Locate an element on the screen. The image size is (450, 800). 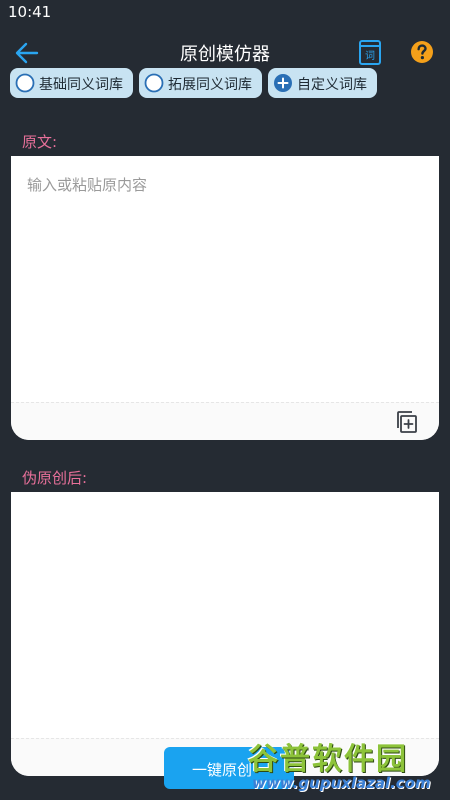
help-button is located at coordinates (422, 52).